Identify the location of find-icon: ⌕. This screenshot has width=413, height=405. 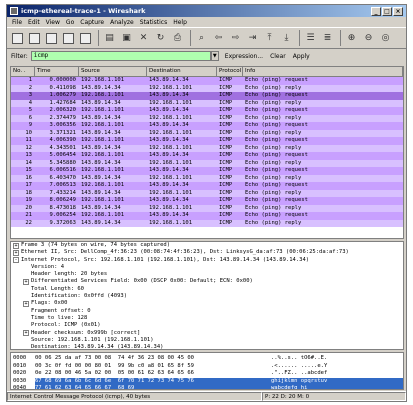
(201, 38).